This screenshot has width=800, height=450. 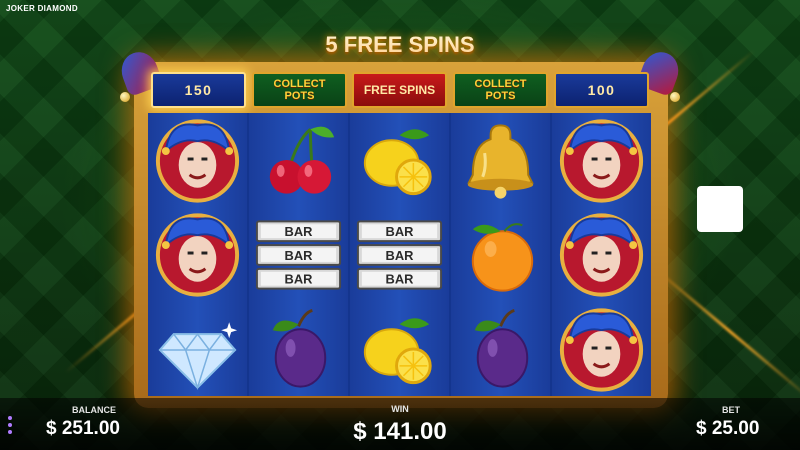 What do you see at coordinates (722, 331) in the screenshot?
I see `glow-streak` at bounding box center [722, 331].